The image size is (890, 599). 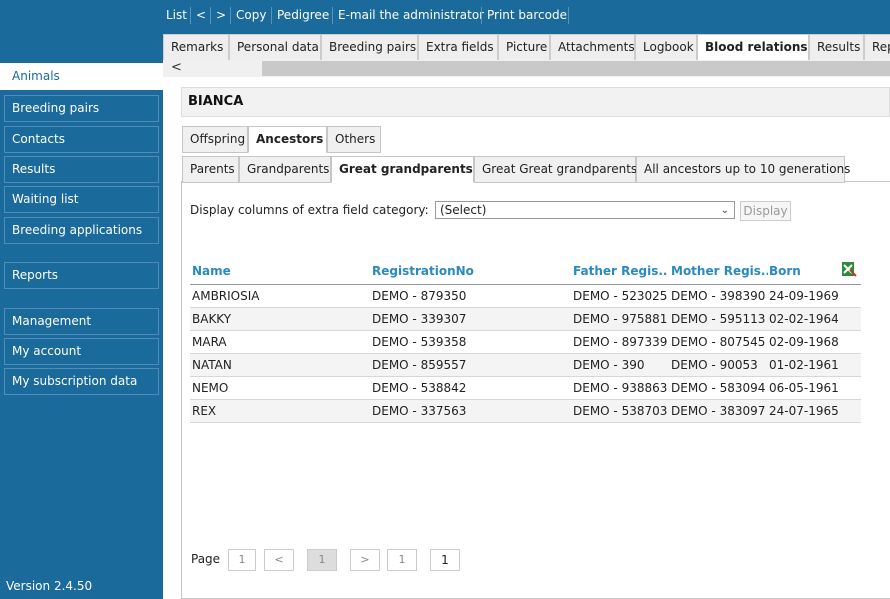 What do you see at coordinates (221, 15) in the screenshot?
I see `next-record-button: >` at bounding box center [221, 15].